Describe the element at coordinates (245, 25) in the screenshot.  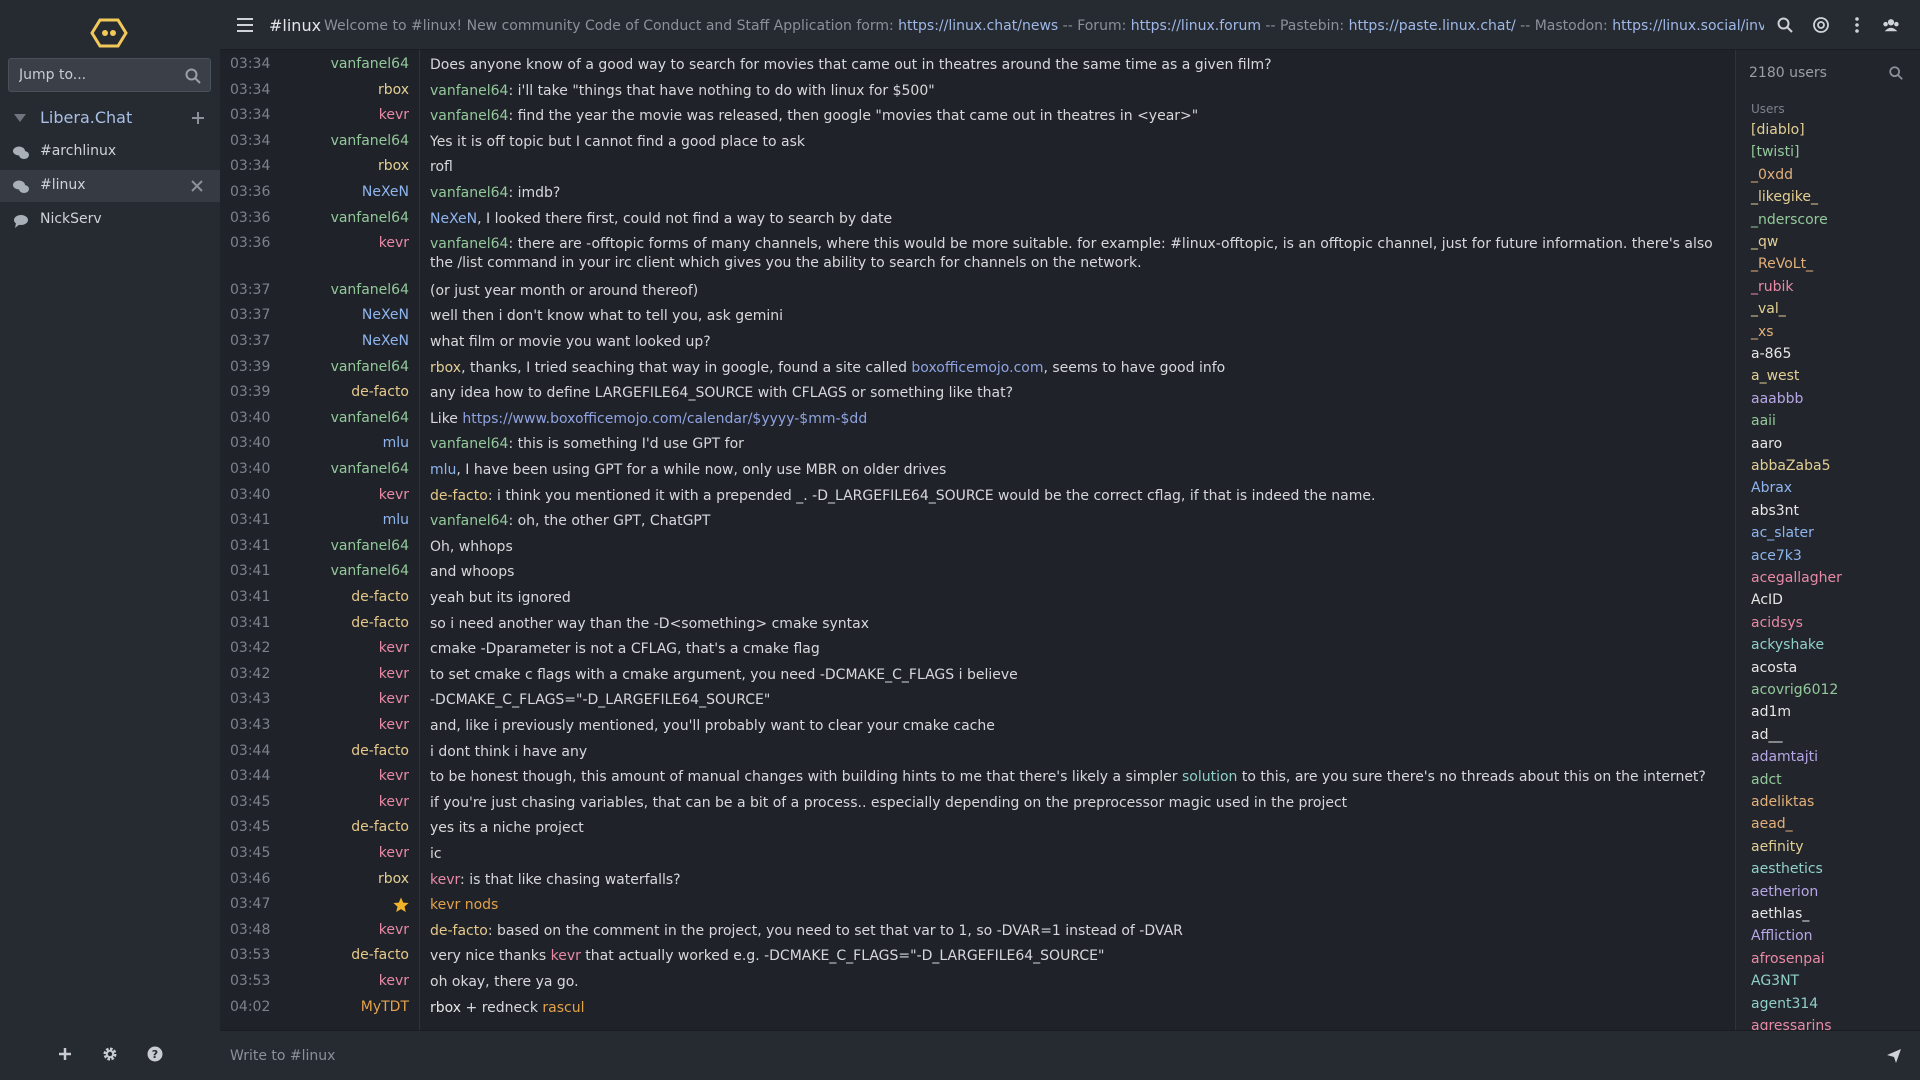
I see `menu-icon` at that location.